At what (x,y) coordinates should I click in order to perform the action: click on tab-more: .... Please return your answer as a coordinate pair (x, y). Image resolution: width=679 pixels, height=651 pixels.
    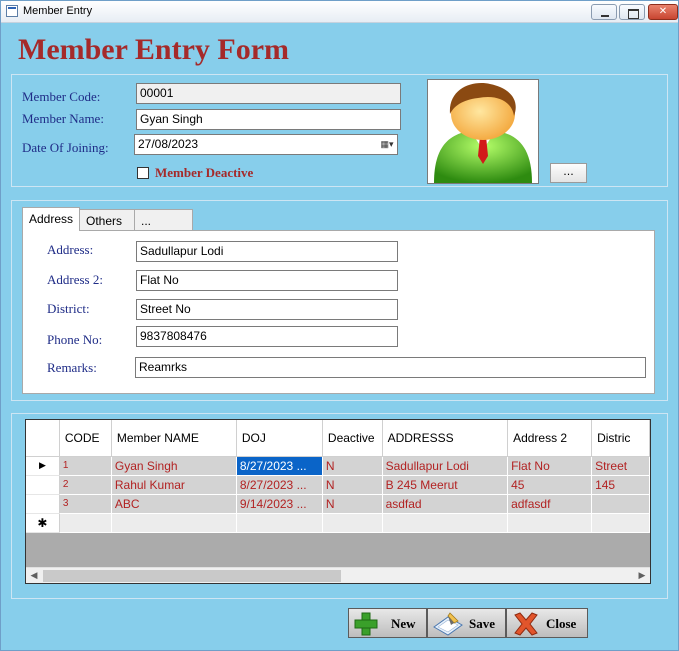
    Looking at the image, I should click on (163, 220).